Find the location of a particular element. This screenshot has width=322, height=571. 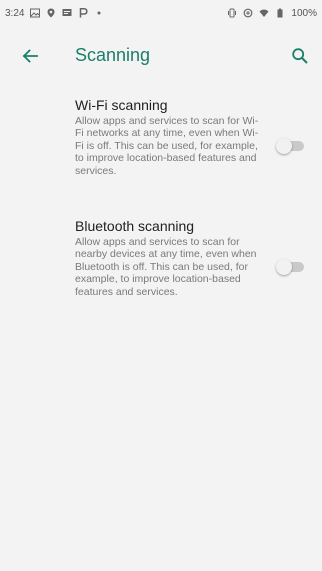

page-title: Scanning is located at coordinates (113, 55).